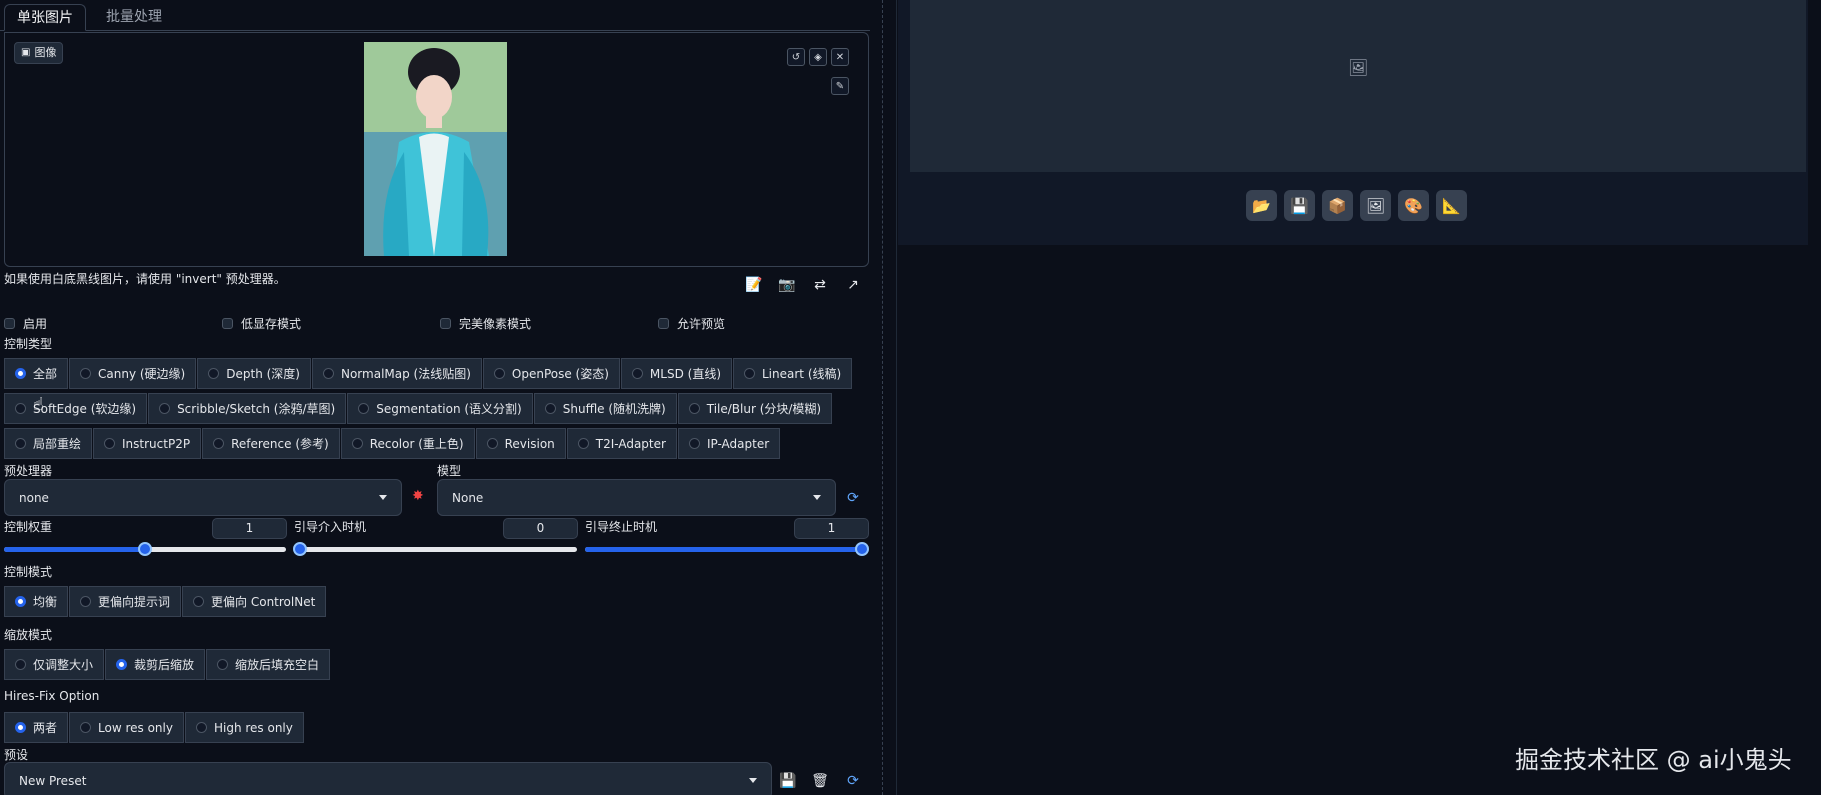  What do you see at coordinates (685, 374) in the screenshot?
I see `radio-label: MLSD (直线)` at bounding box center [685, 374].